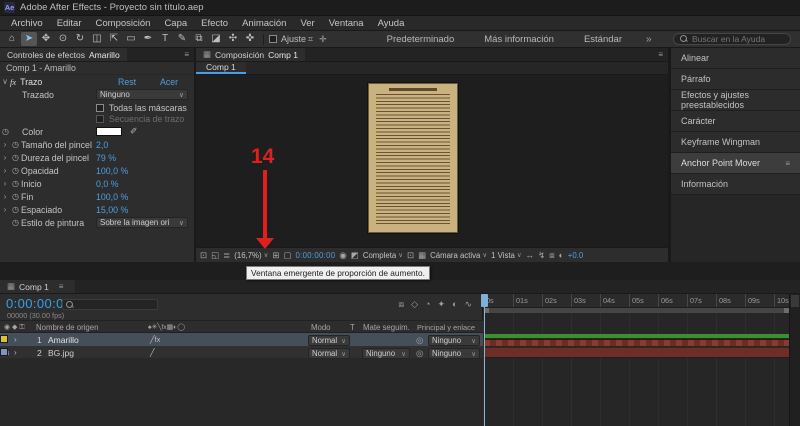  Describe the element at coordinates (446, 327) in the screenshot. I see `column-parent-link: Principal y enlace` at that location.